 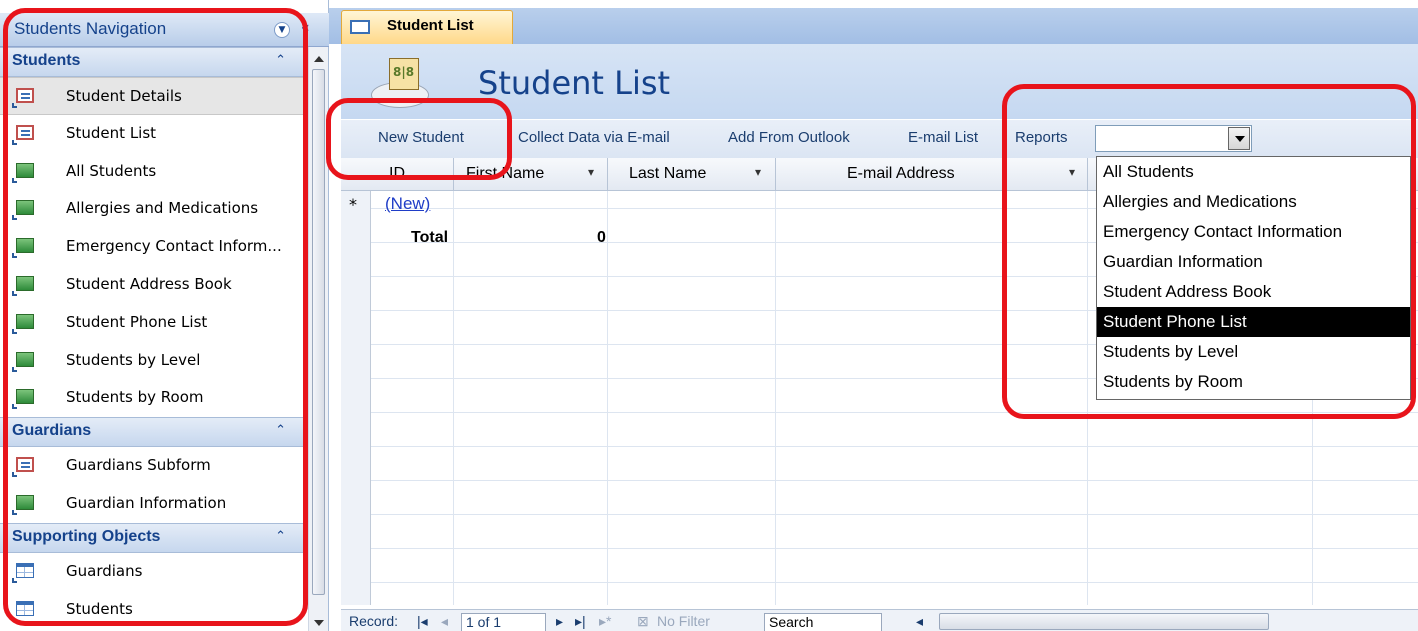 I want to click on column-header-email: E-mail Address, so click(x=901, y=174).